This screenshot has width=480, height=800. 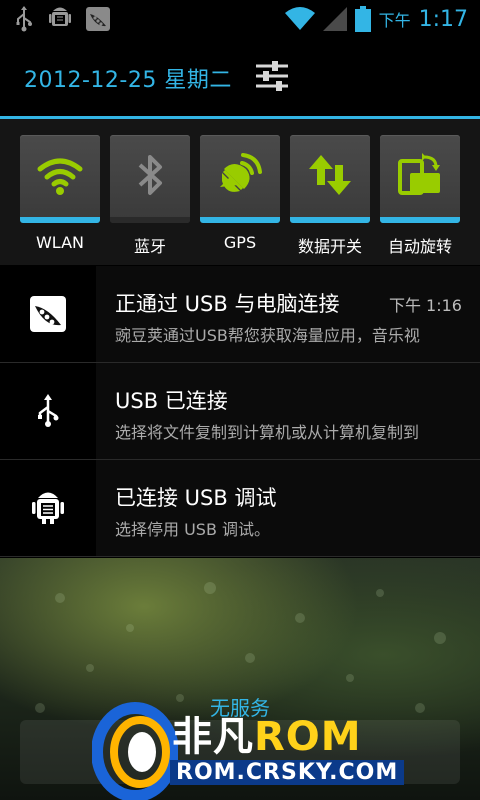 What do you see at coordinates (240, 77) in the screenshot?
I see `notification-header: 2012-12-25 星期二` at bounding box center [240, 77].